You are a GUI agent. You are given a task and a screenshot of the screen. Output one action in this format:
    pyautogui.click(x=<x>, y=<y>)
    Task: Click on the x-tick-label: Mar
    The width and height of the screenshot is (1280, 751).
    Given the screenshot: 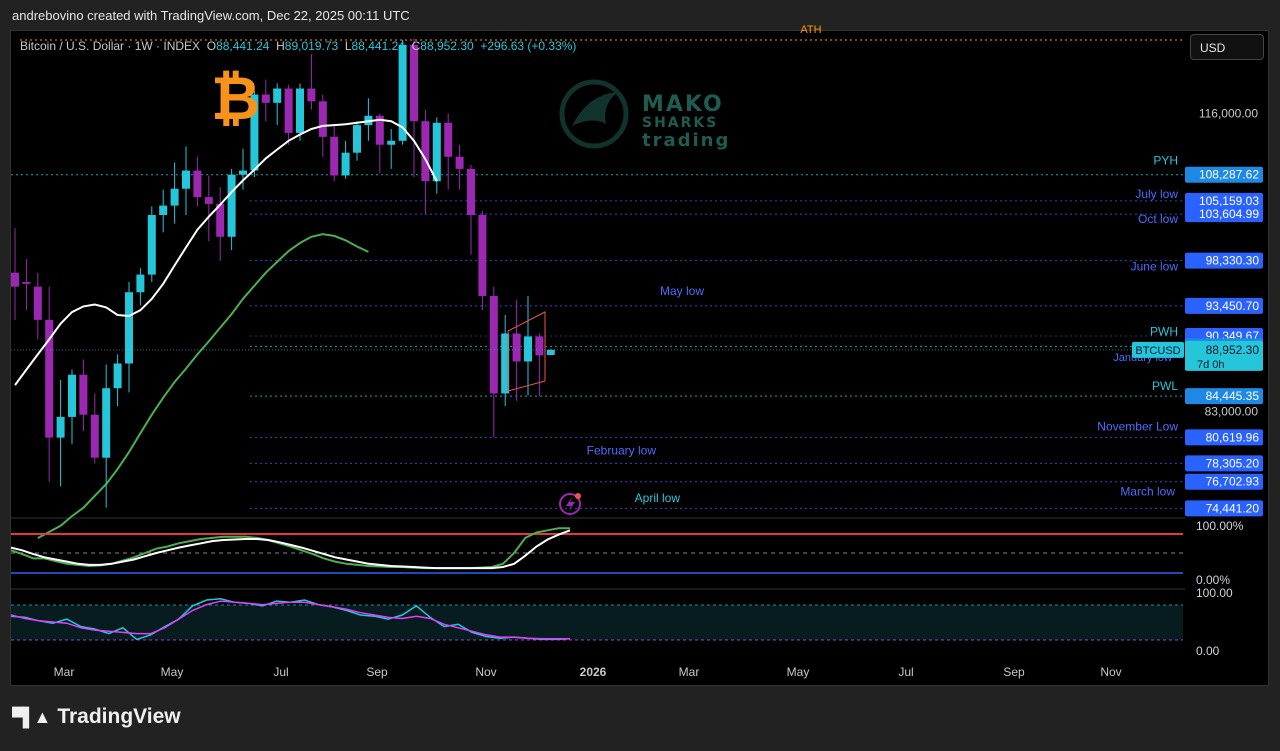 What is the action you would take?
    pyautogui.click(x=64, y=672)
    